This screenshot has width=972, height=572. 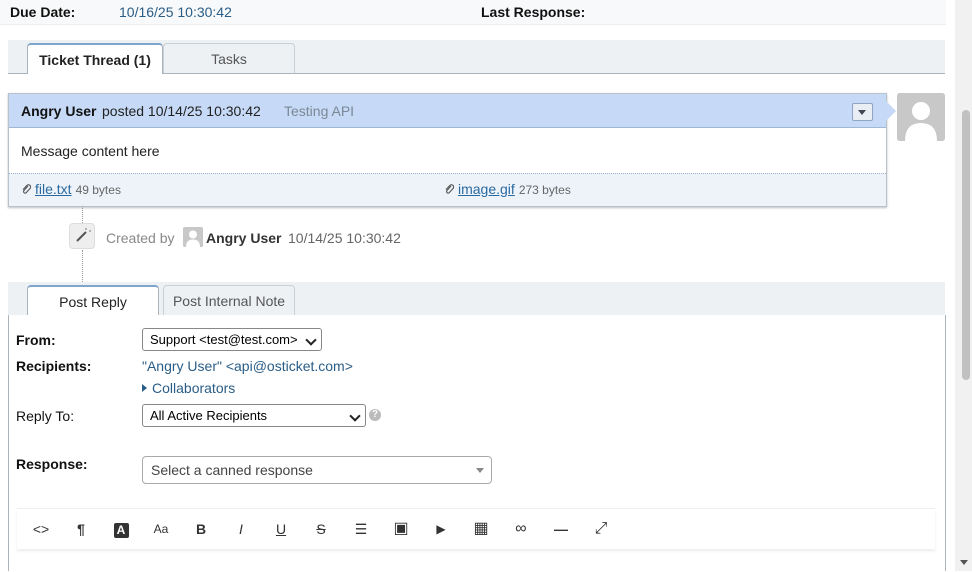 I want to click on underline-icon: U, so click(x=281, y=529).